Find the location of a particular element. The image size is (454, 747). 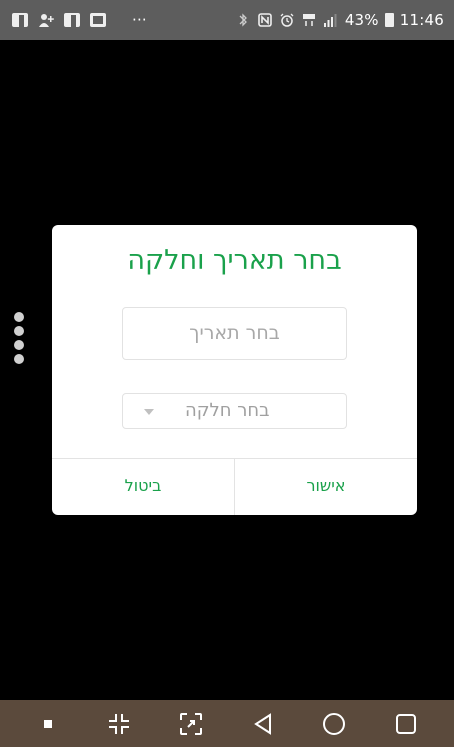

date-picker-field: בחר תאריך is located at coordinates (234, 333).